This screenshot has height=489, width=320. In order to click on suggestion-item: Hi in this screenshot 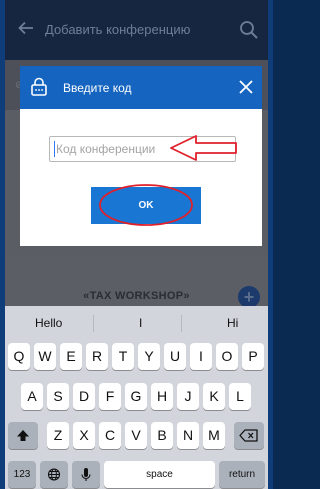, I will do `click(232, 323)`.